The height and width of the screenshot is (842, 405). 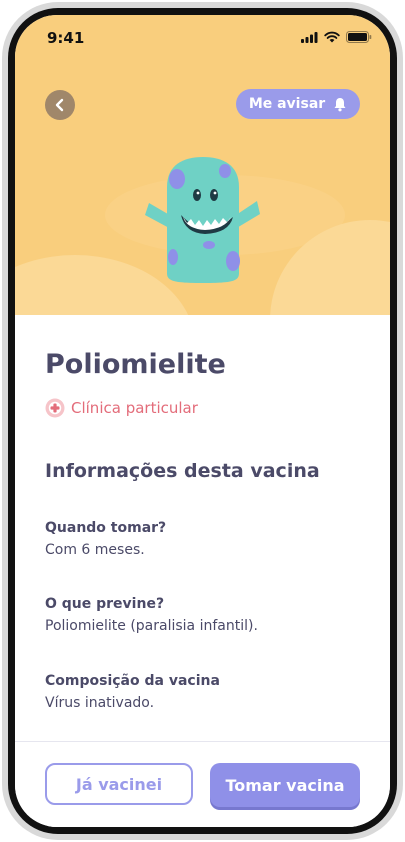 I want to click on signal-icon, so click(x=309, y=37).